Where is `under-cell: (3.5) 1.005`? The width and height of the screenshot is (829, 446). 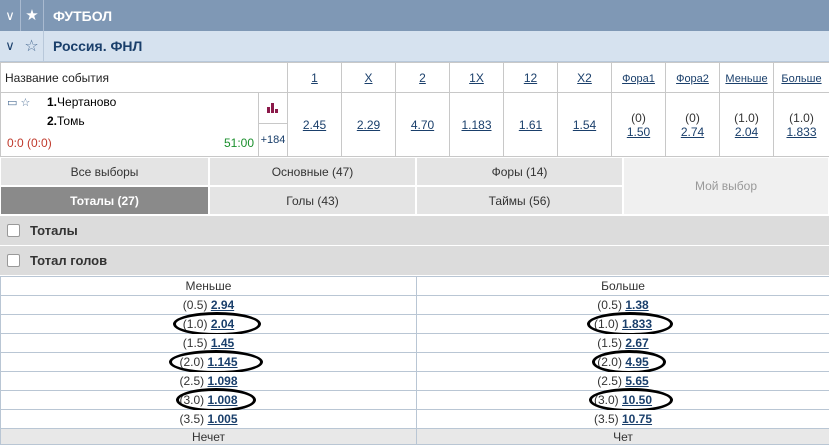
under-cell: (3.5) 1.005 is located at coordinates (208, 419).